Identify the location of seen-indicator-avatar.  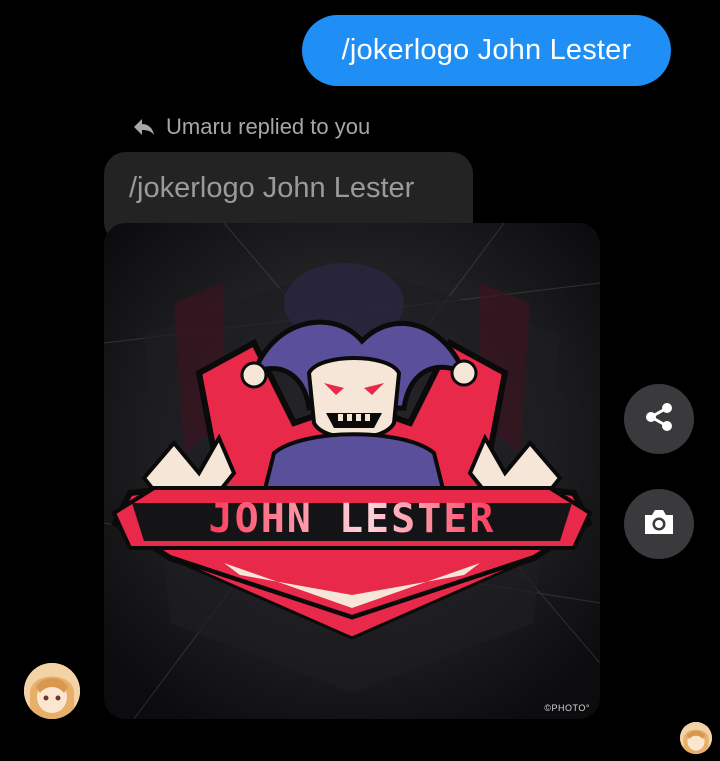
(696, 738).